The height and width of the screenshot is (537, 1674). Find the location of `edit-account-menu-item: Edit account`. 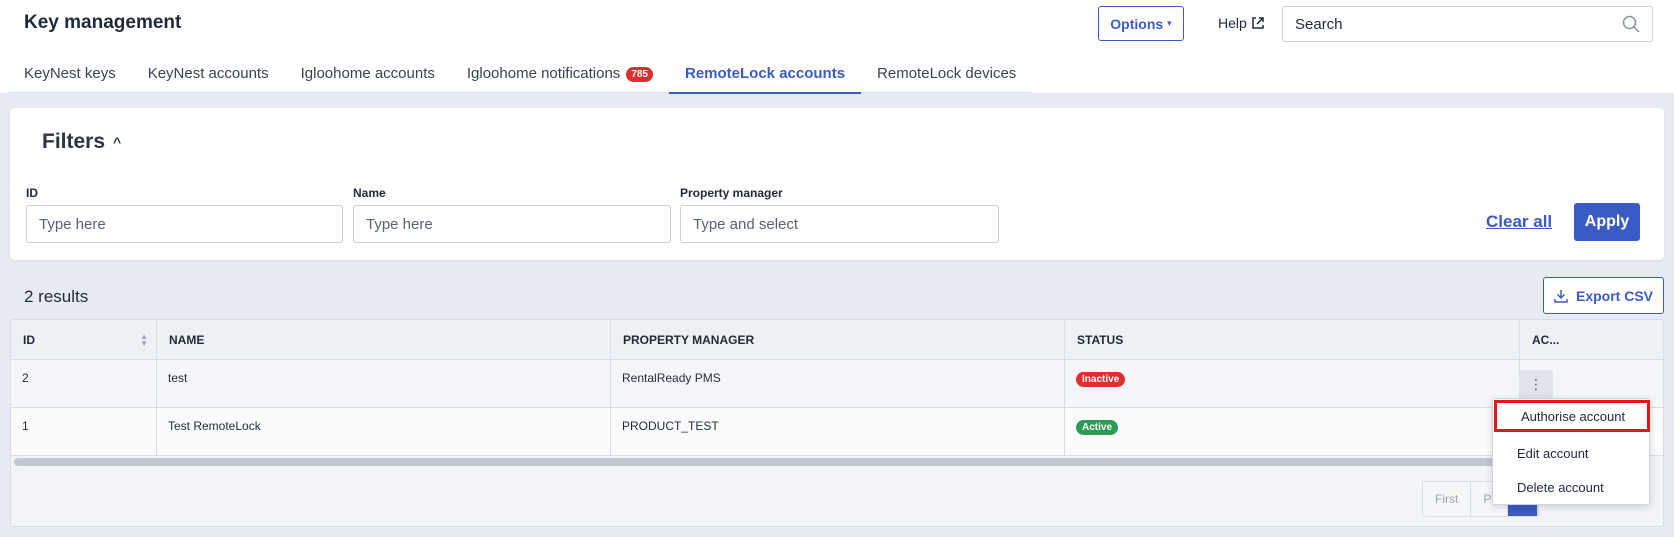

edit-account-menu-item: Edit account is located at coordinates (1572, 453).